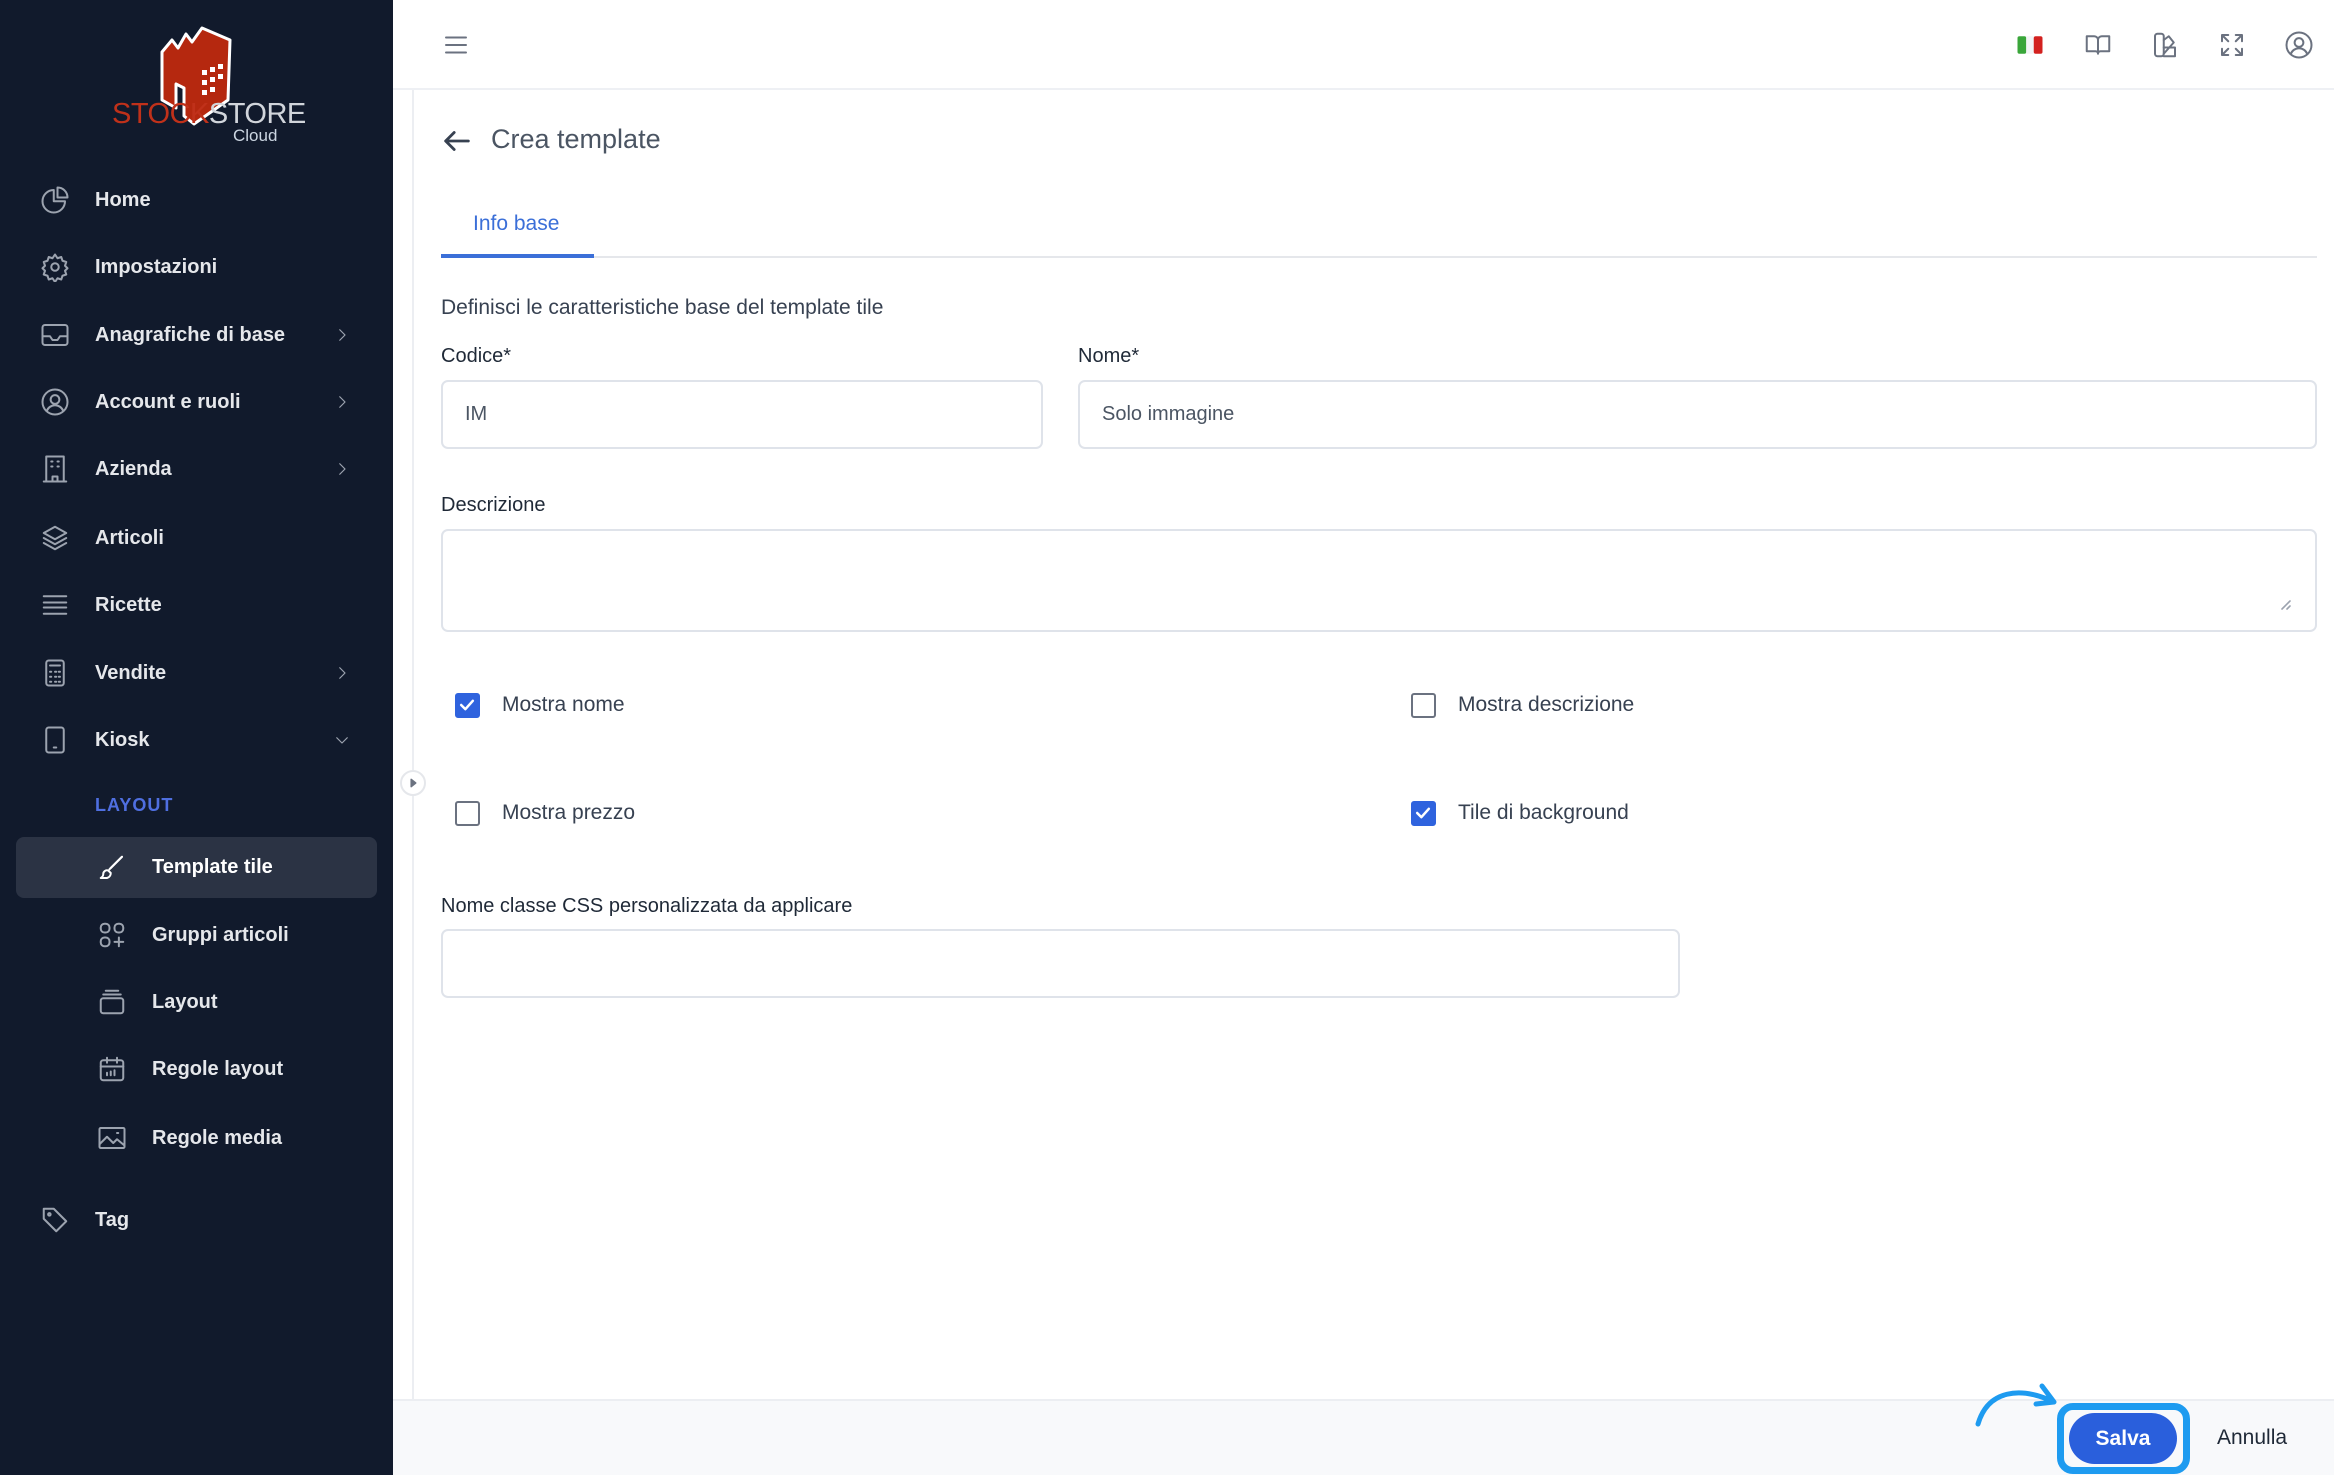  I want to click on list-icon, so click(55, 605).